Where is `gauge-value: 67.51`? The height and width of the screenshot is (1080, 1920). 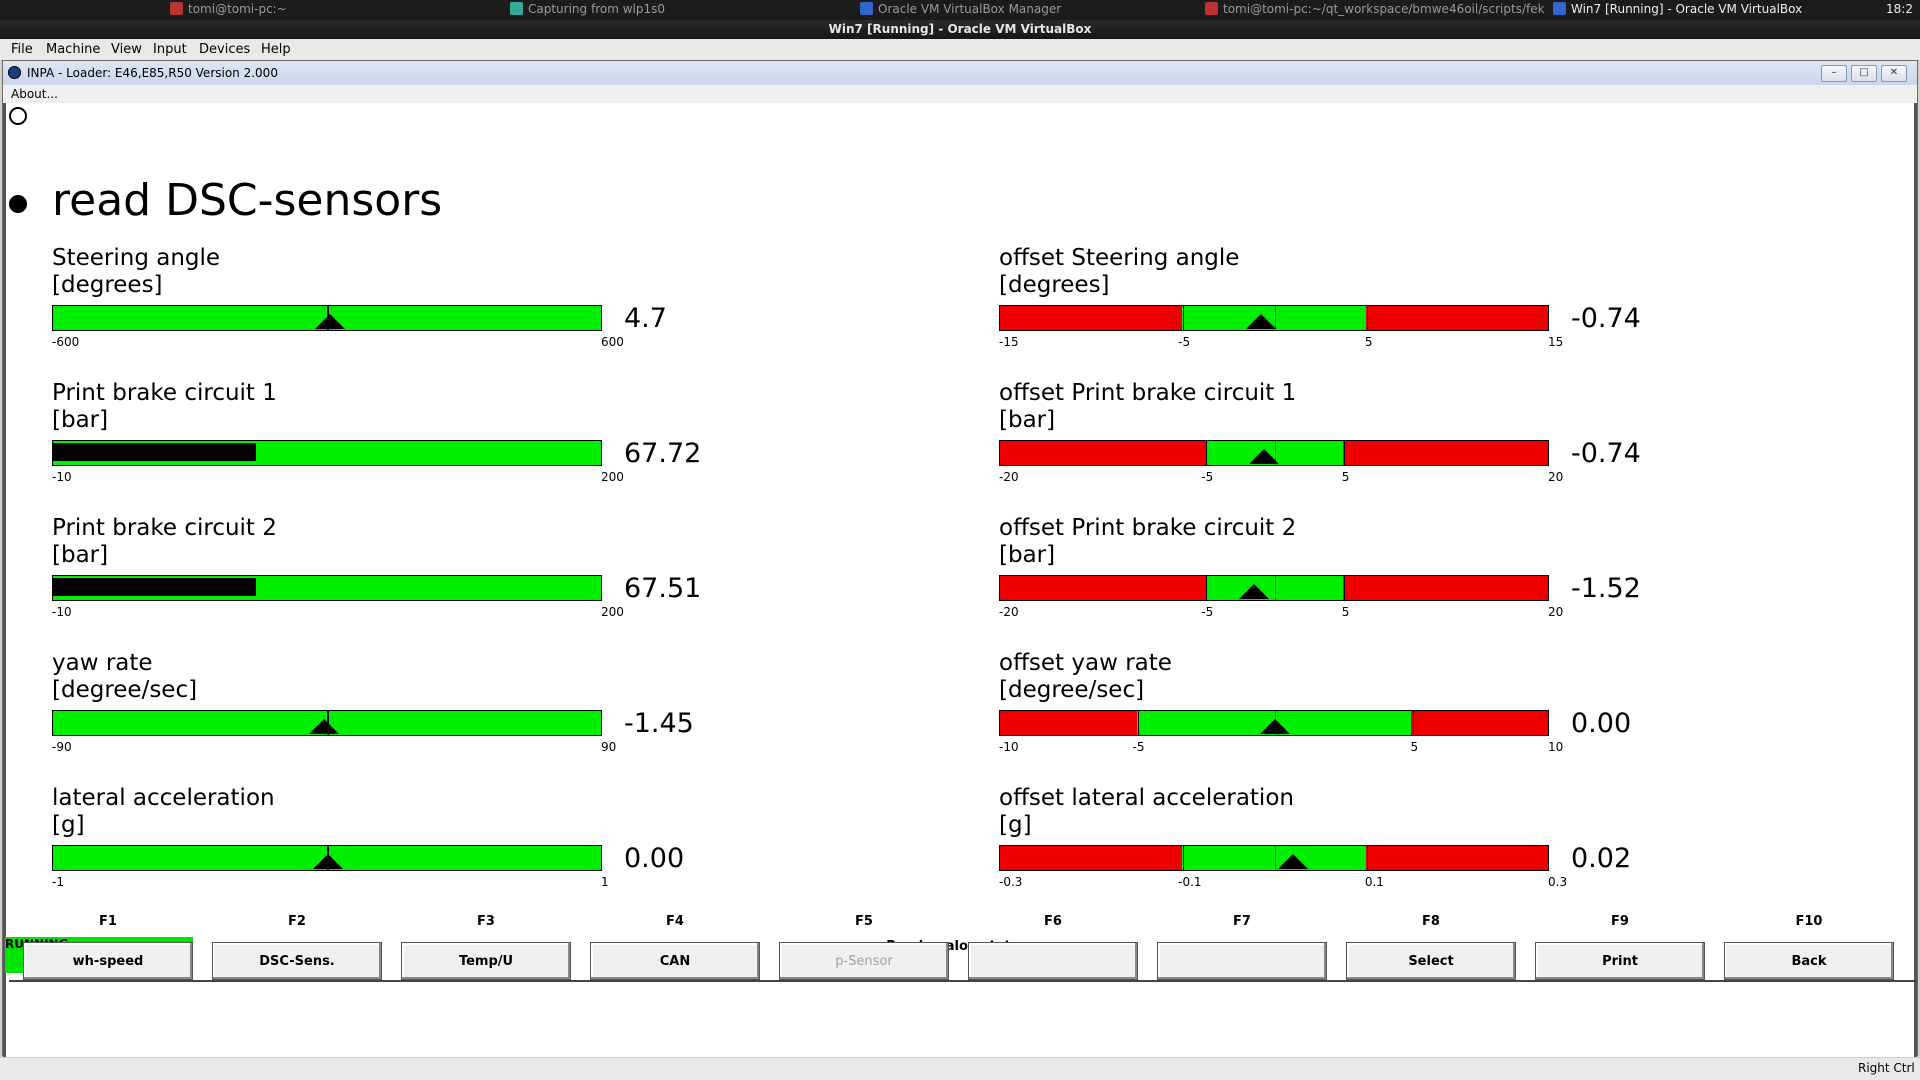 gauge-value: 67.51 is located at coordinates (663, 588).